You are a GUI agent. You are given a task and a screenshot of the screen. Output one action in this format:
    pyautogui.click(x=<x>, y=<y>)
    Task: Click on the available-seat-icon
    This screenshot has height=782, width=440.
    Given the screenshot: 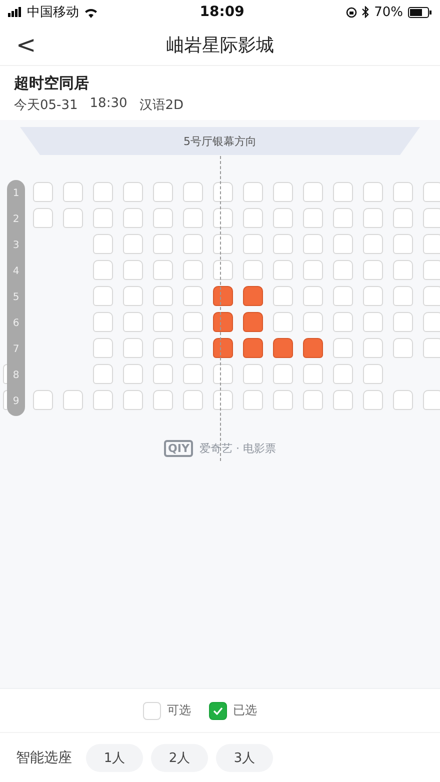 What is the action you would take?
    pyautogui.click(x=152, y=711)
    